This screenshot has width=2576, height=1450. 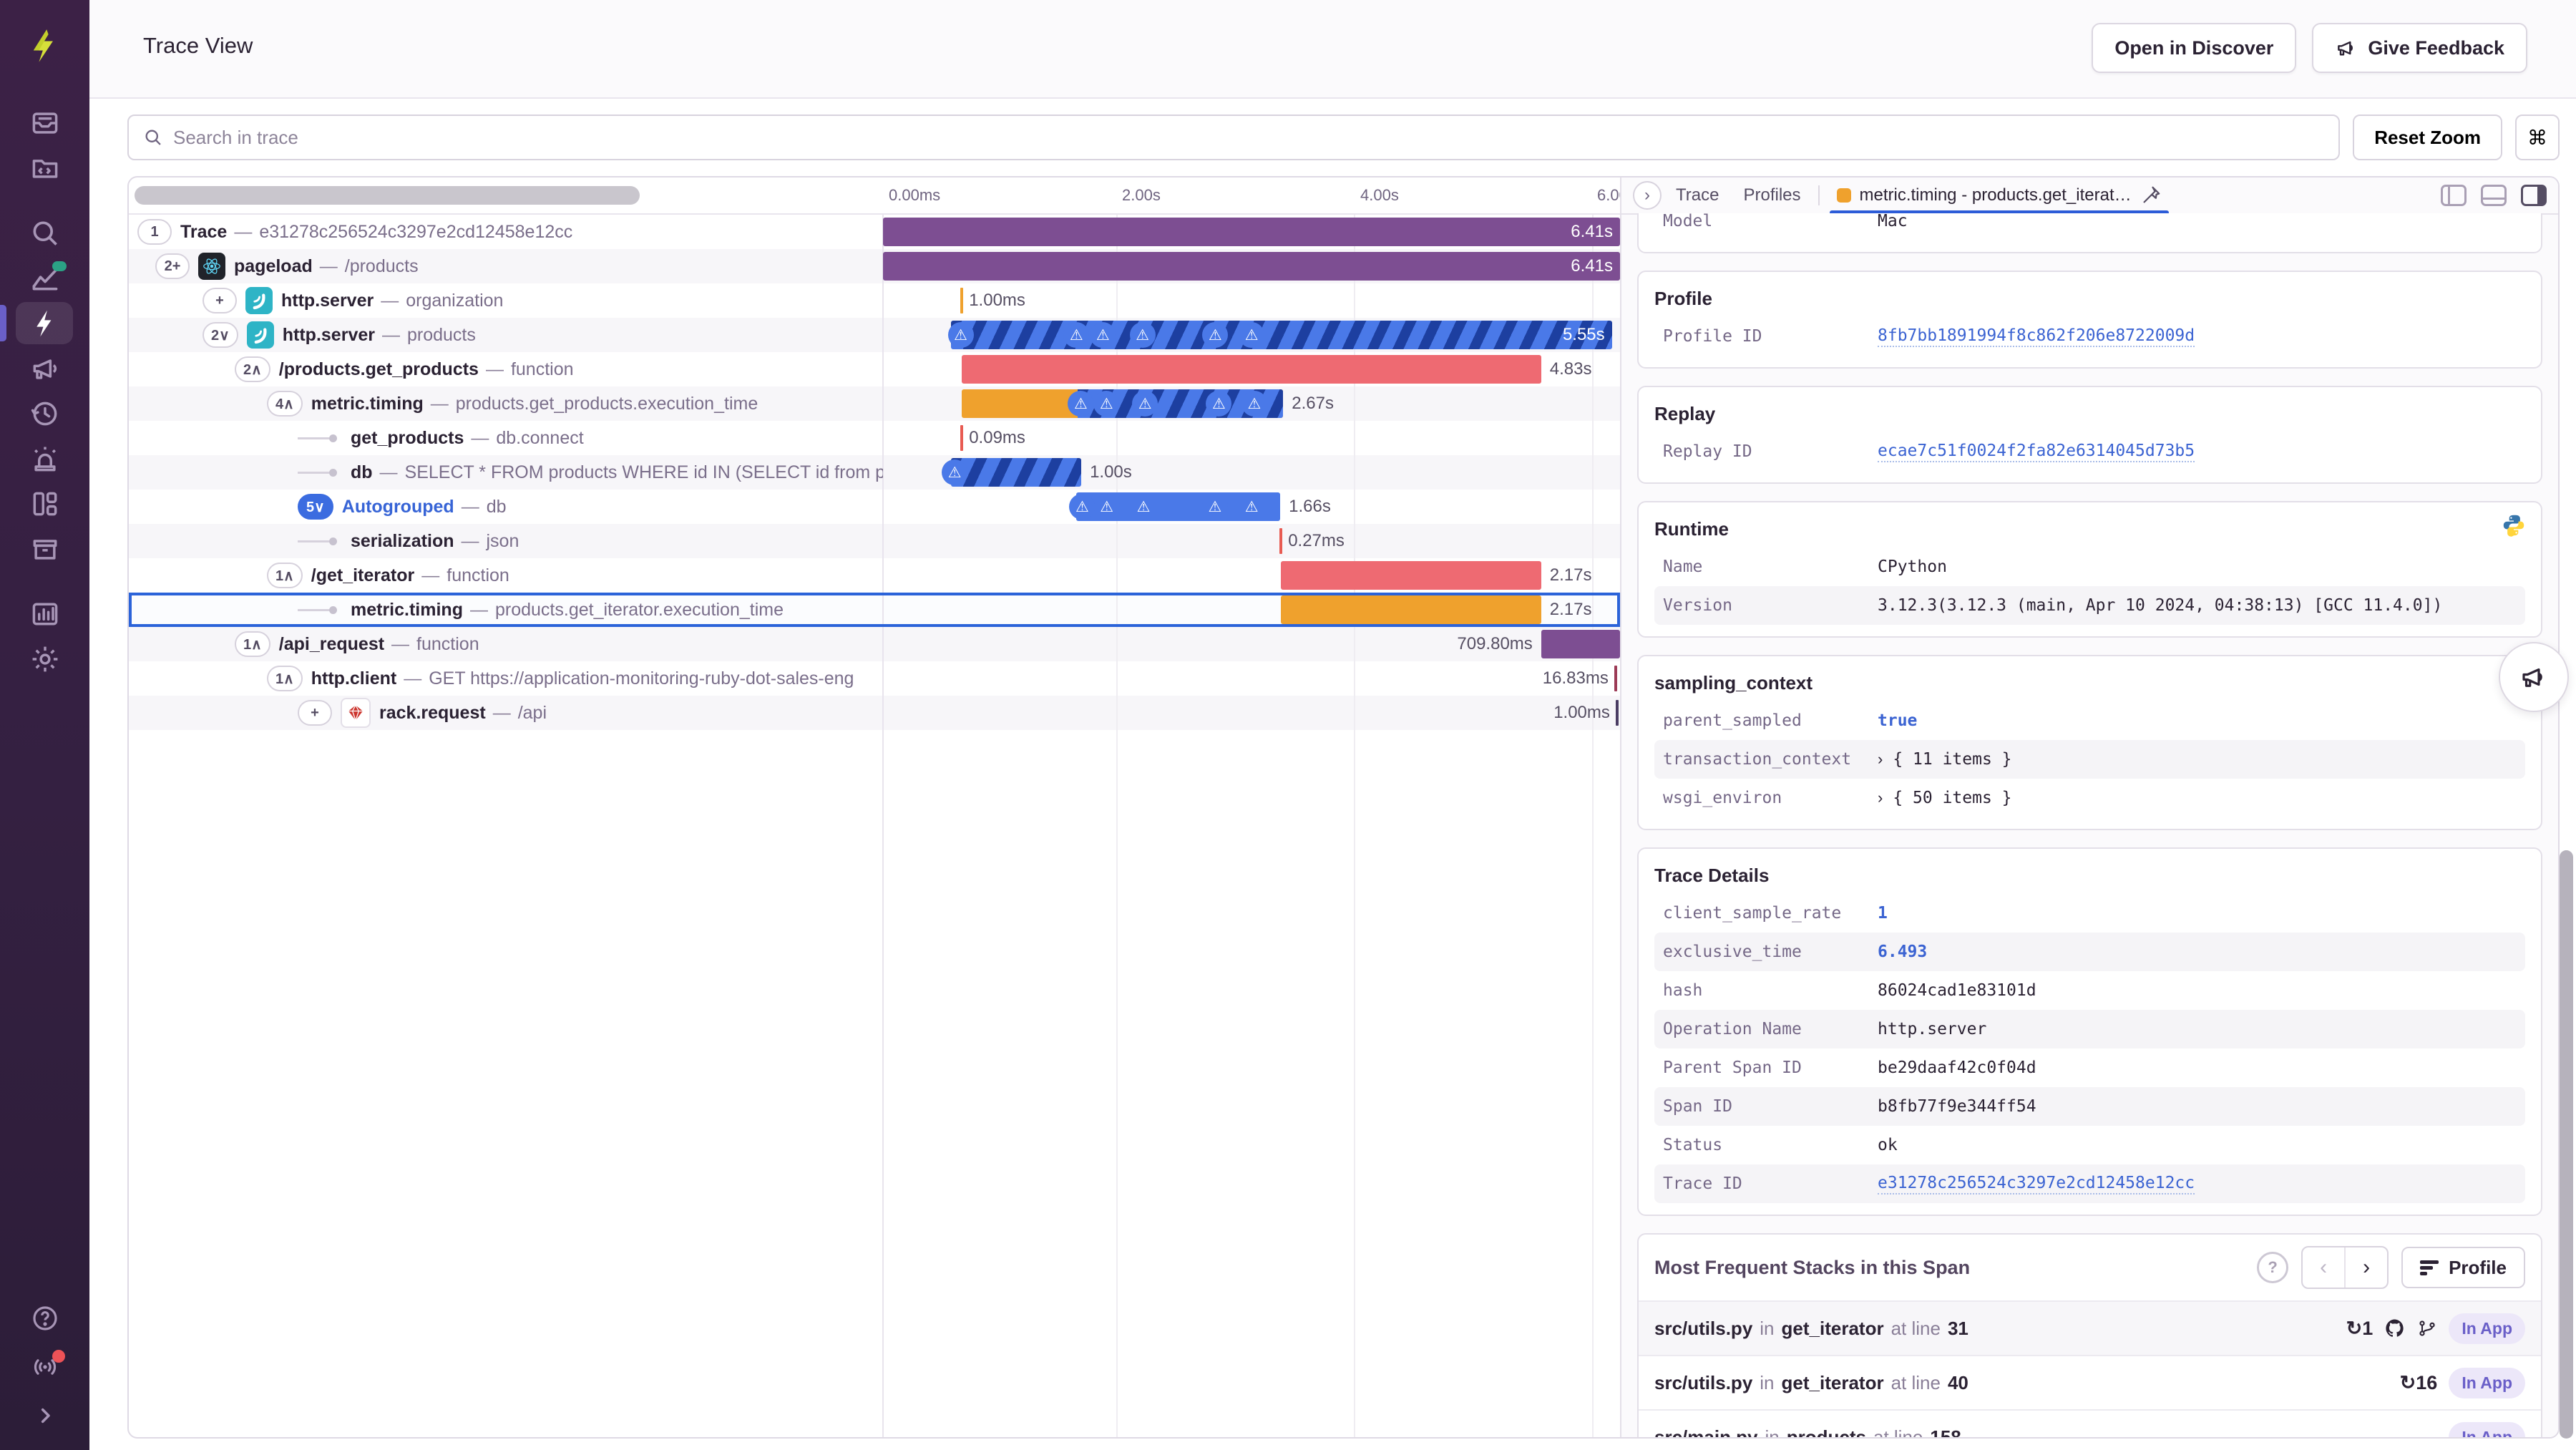 What do you see at coordinates (875, 266) in the screenshot?
I see `trace-span-row: 2+ pageload — /products 6.41s` at bounding box center [875, 266].